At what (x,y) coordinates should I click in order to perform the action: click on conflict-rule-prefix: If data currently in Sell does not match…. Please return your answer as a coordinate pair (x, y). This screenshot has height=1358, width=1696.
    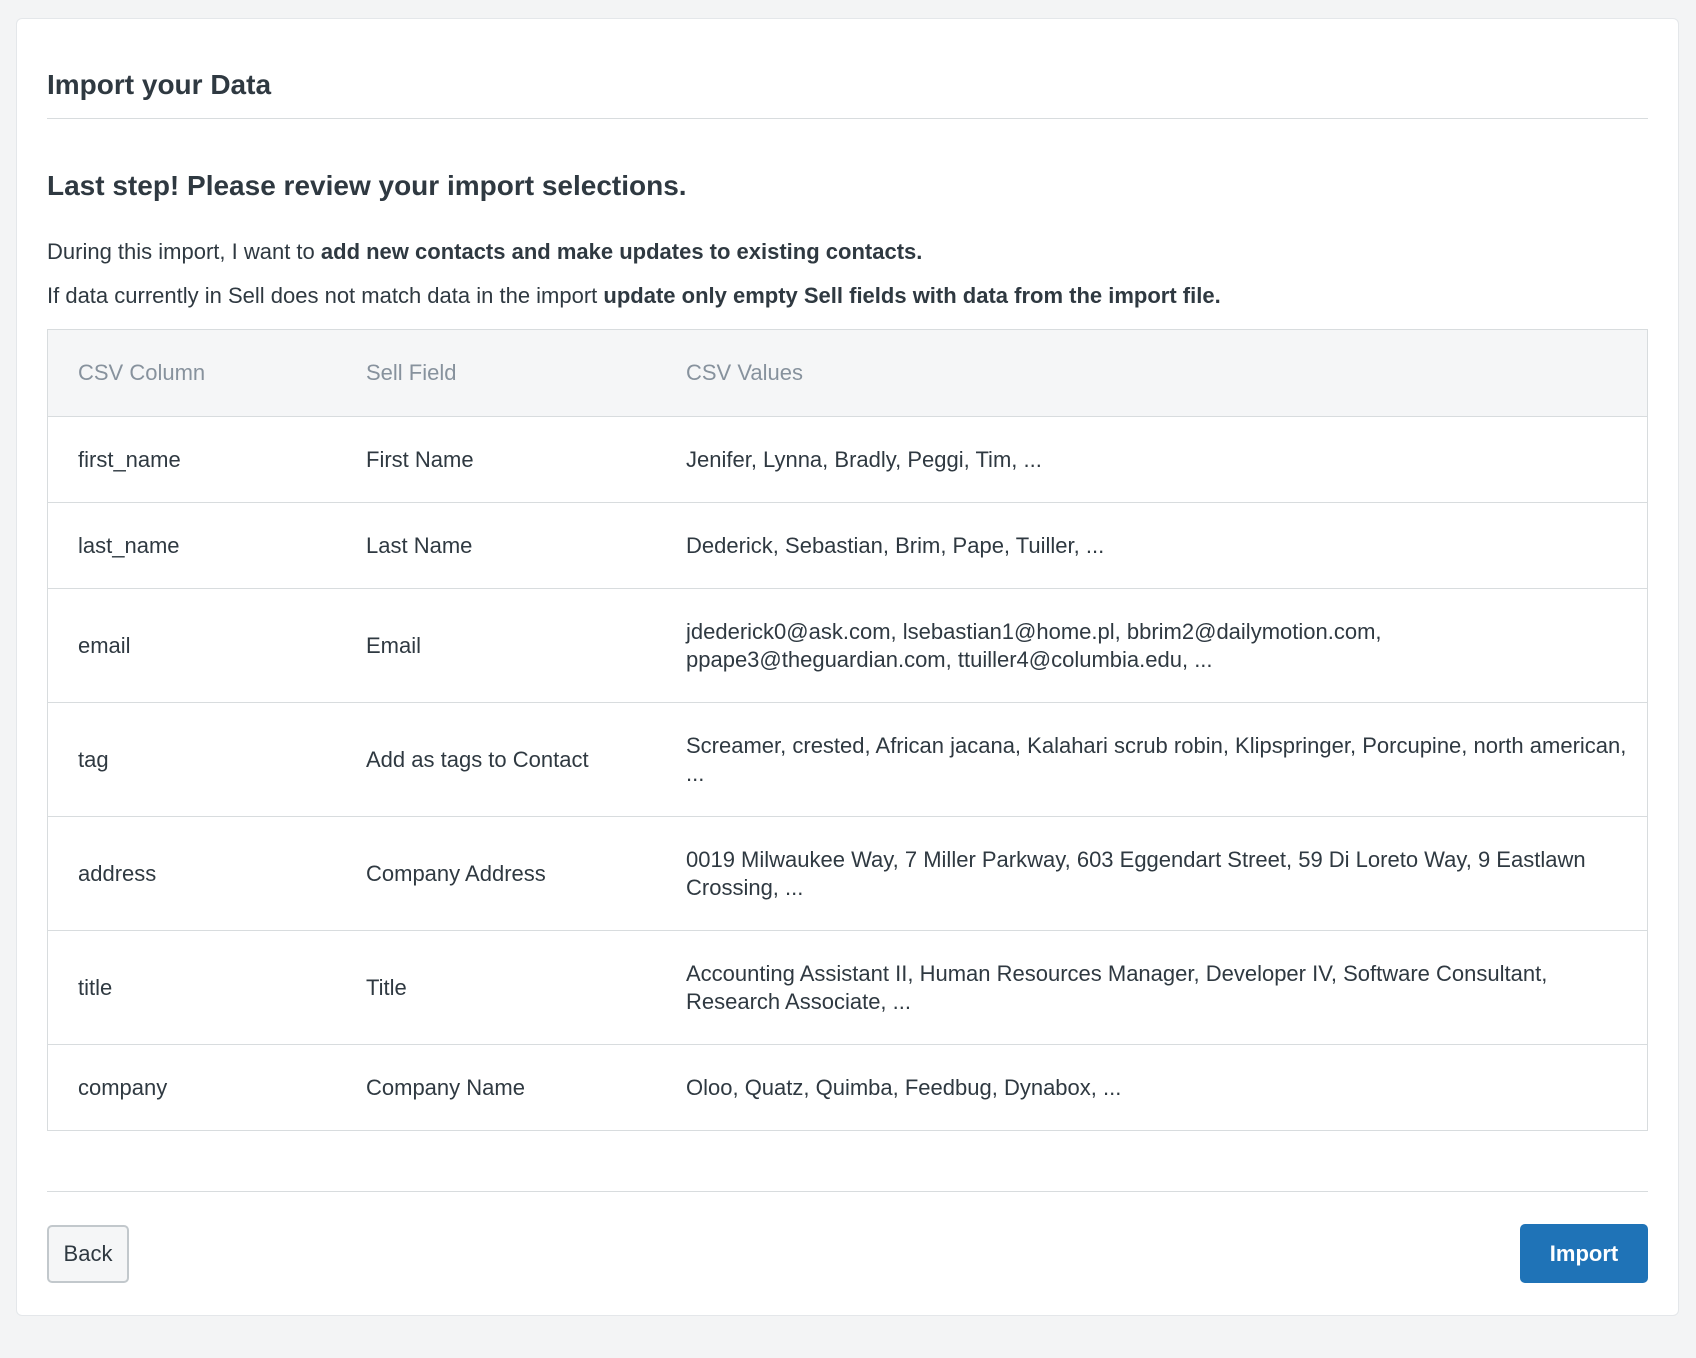
    Looking at the image, I should click on (325, 295).